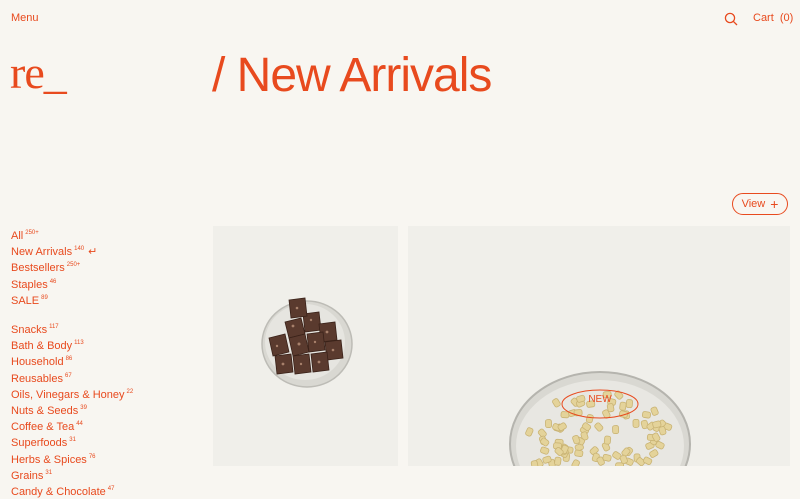  What do you see at coordinates (25, 18) in the screenshot?
I see `menu-button: Menu` at bounding box center [25, 18].